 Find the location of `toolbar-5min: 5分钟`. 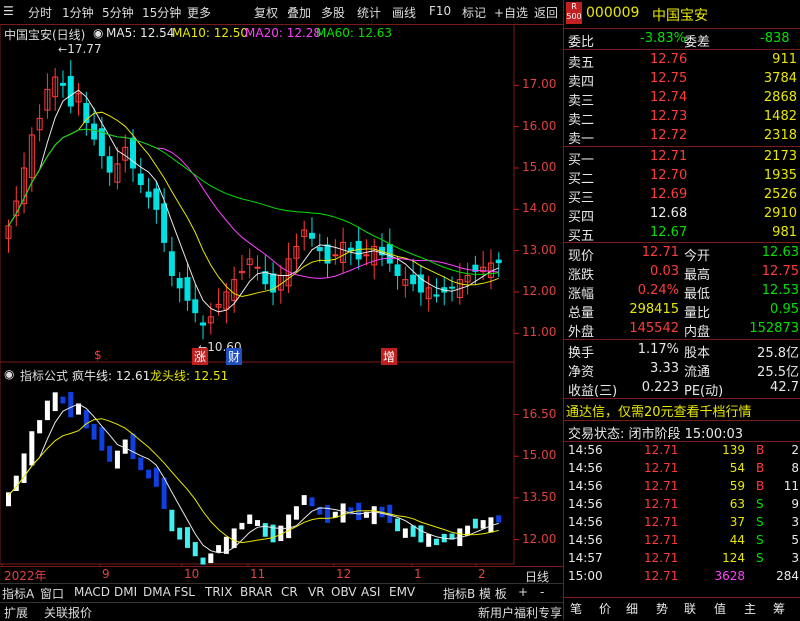

toolbar-5min: 5分钟 is located at coordinates (118, 12).